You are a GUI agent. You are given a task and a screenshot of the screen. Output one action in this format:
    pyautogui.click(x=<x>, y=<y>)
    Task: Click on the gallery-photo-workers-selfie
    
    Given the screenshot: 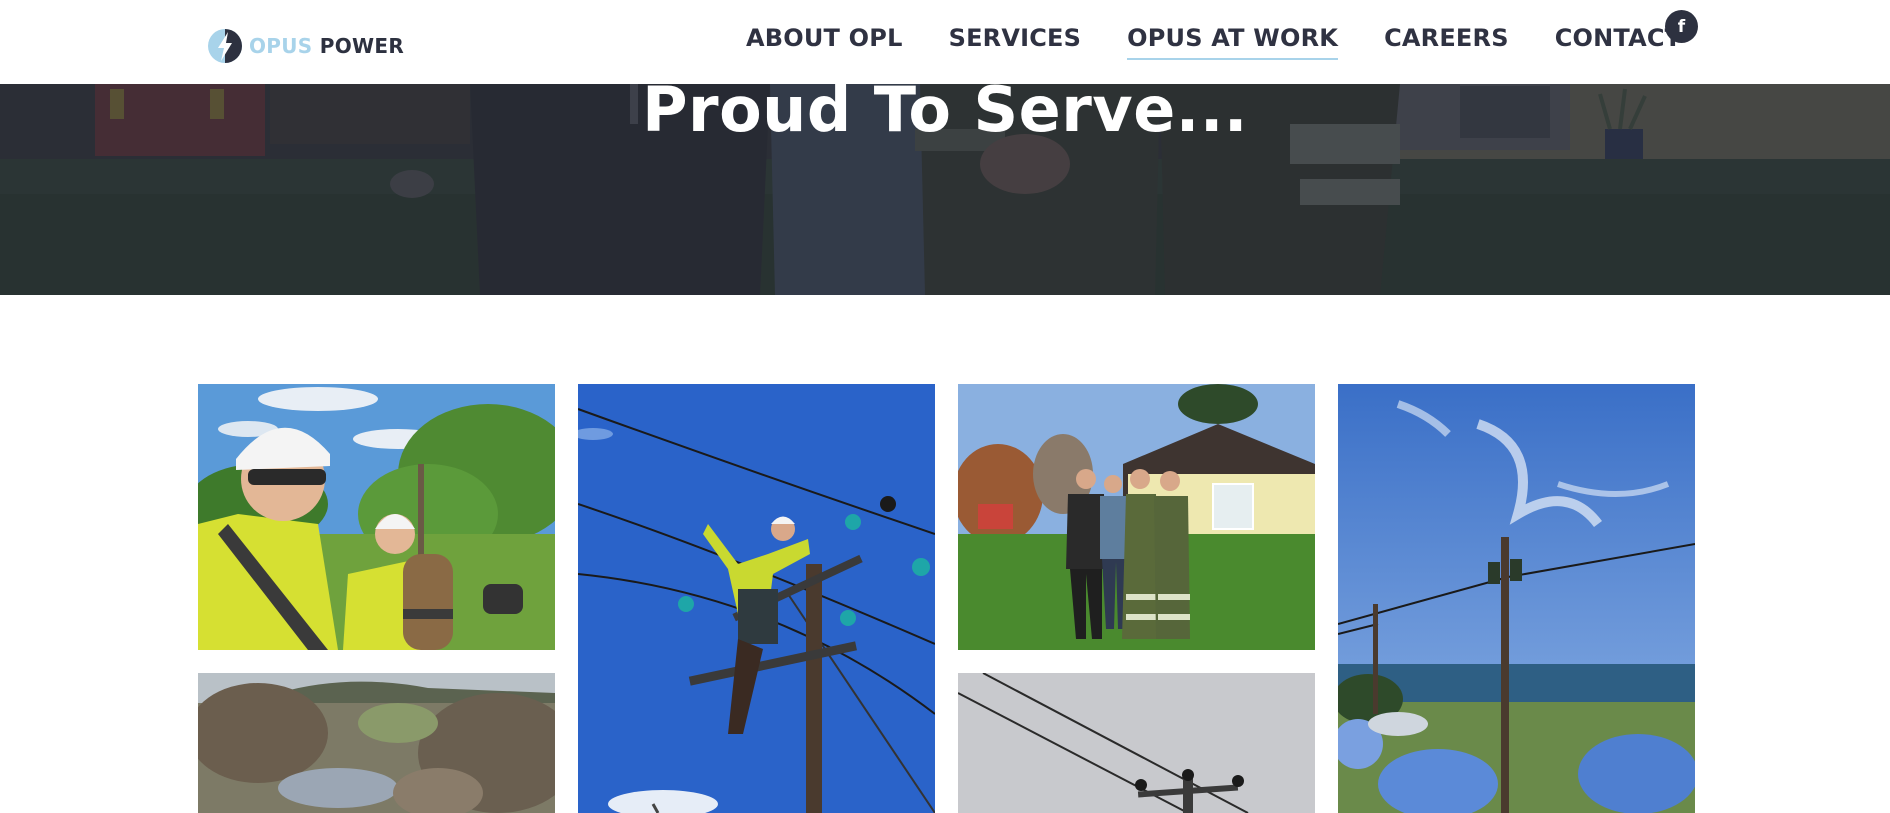 What is the action you would take?
    pyautogui.click(x=376, y=517)
    